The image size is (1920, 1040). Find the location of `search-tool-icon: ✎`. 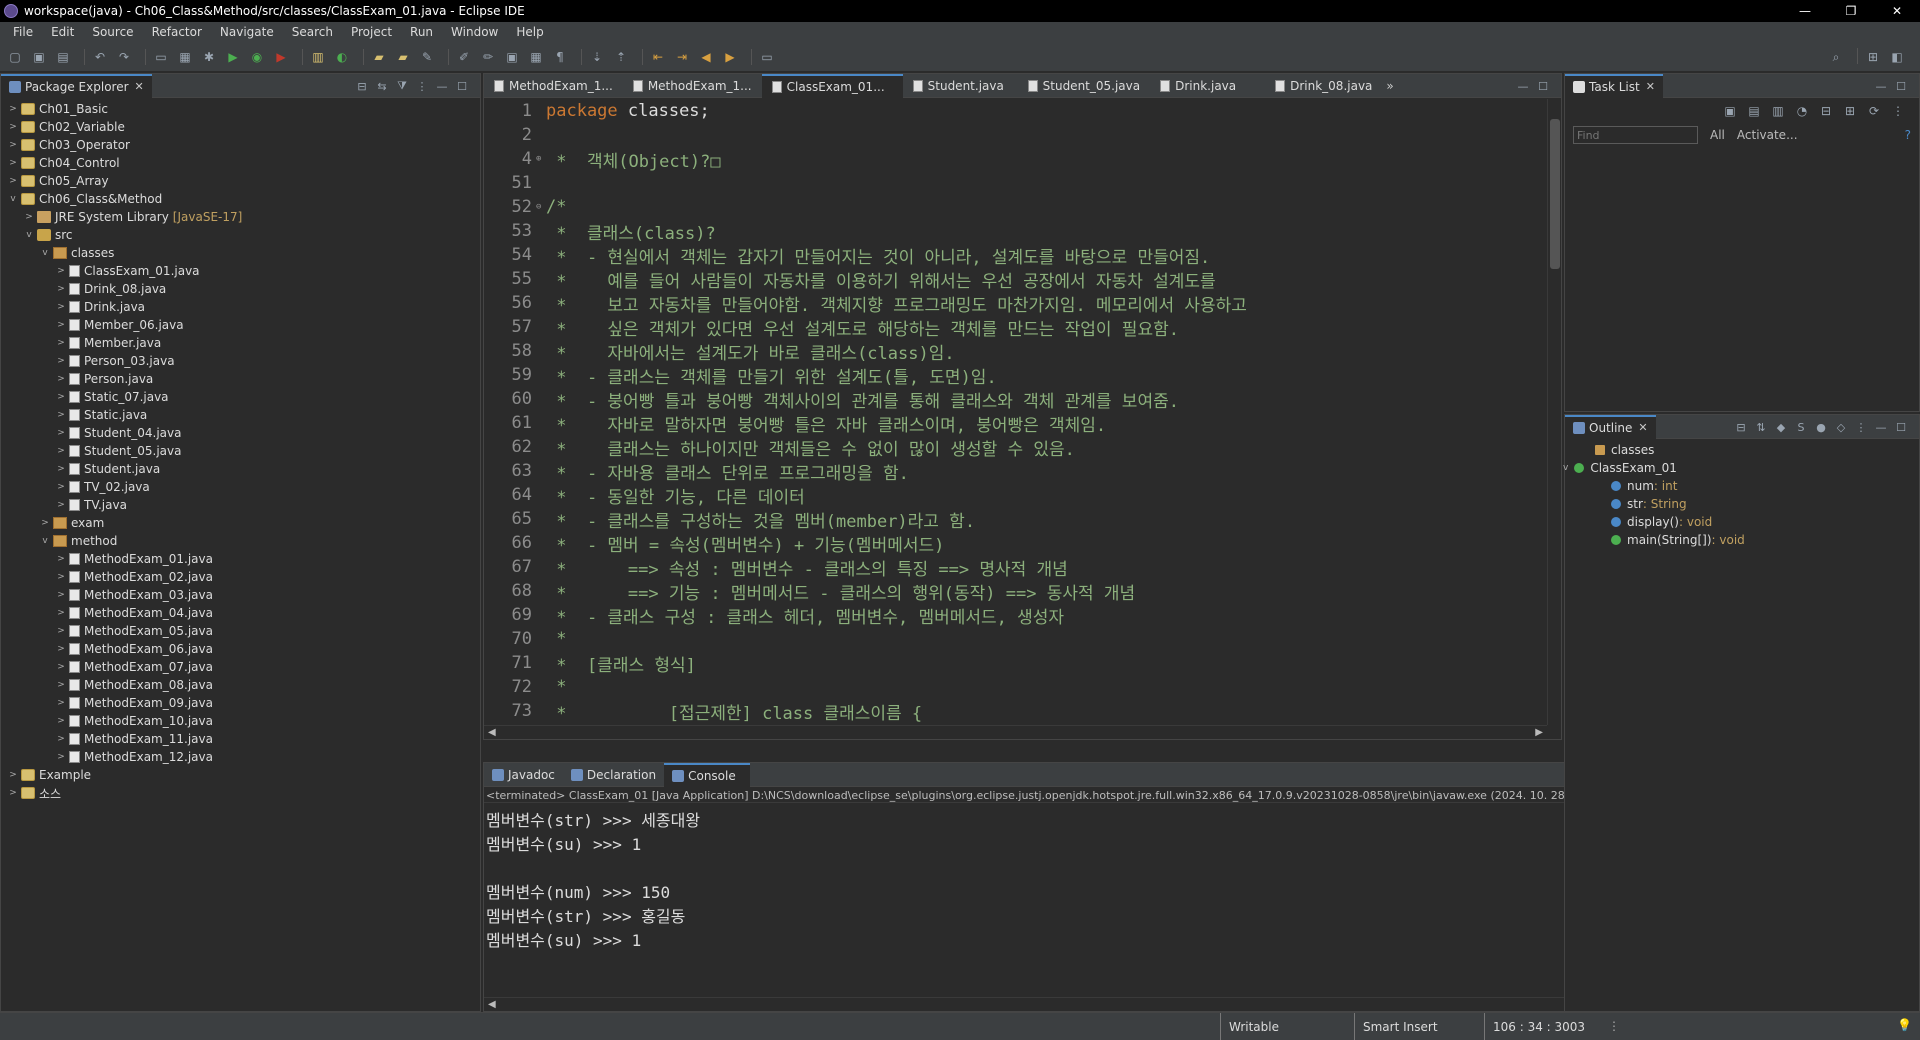

search-tool-icon: ✎ is located at coordinates (427, 57).